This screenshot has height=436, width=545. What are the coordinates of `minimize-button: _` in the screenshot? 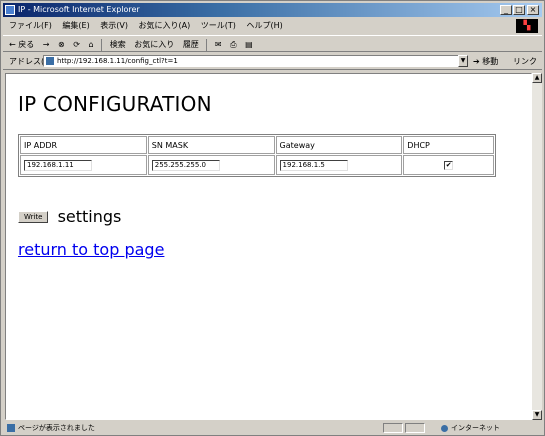 It's located at (506, 10).